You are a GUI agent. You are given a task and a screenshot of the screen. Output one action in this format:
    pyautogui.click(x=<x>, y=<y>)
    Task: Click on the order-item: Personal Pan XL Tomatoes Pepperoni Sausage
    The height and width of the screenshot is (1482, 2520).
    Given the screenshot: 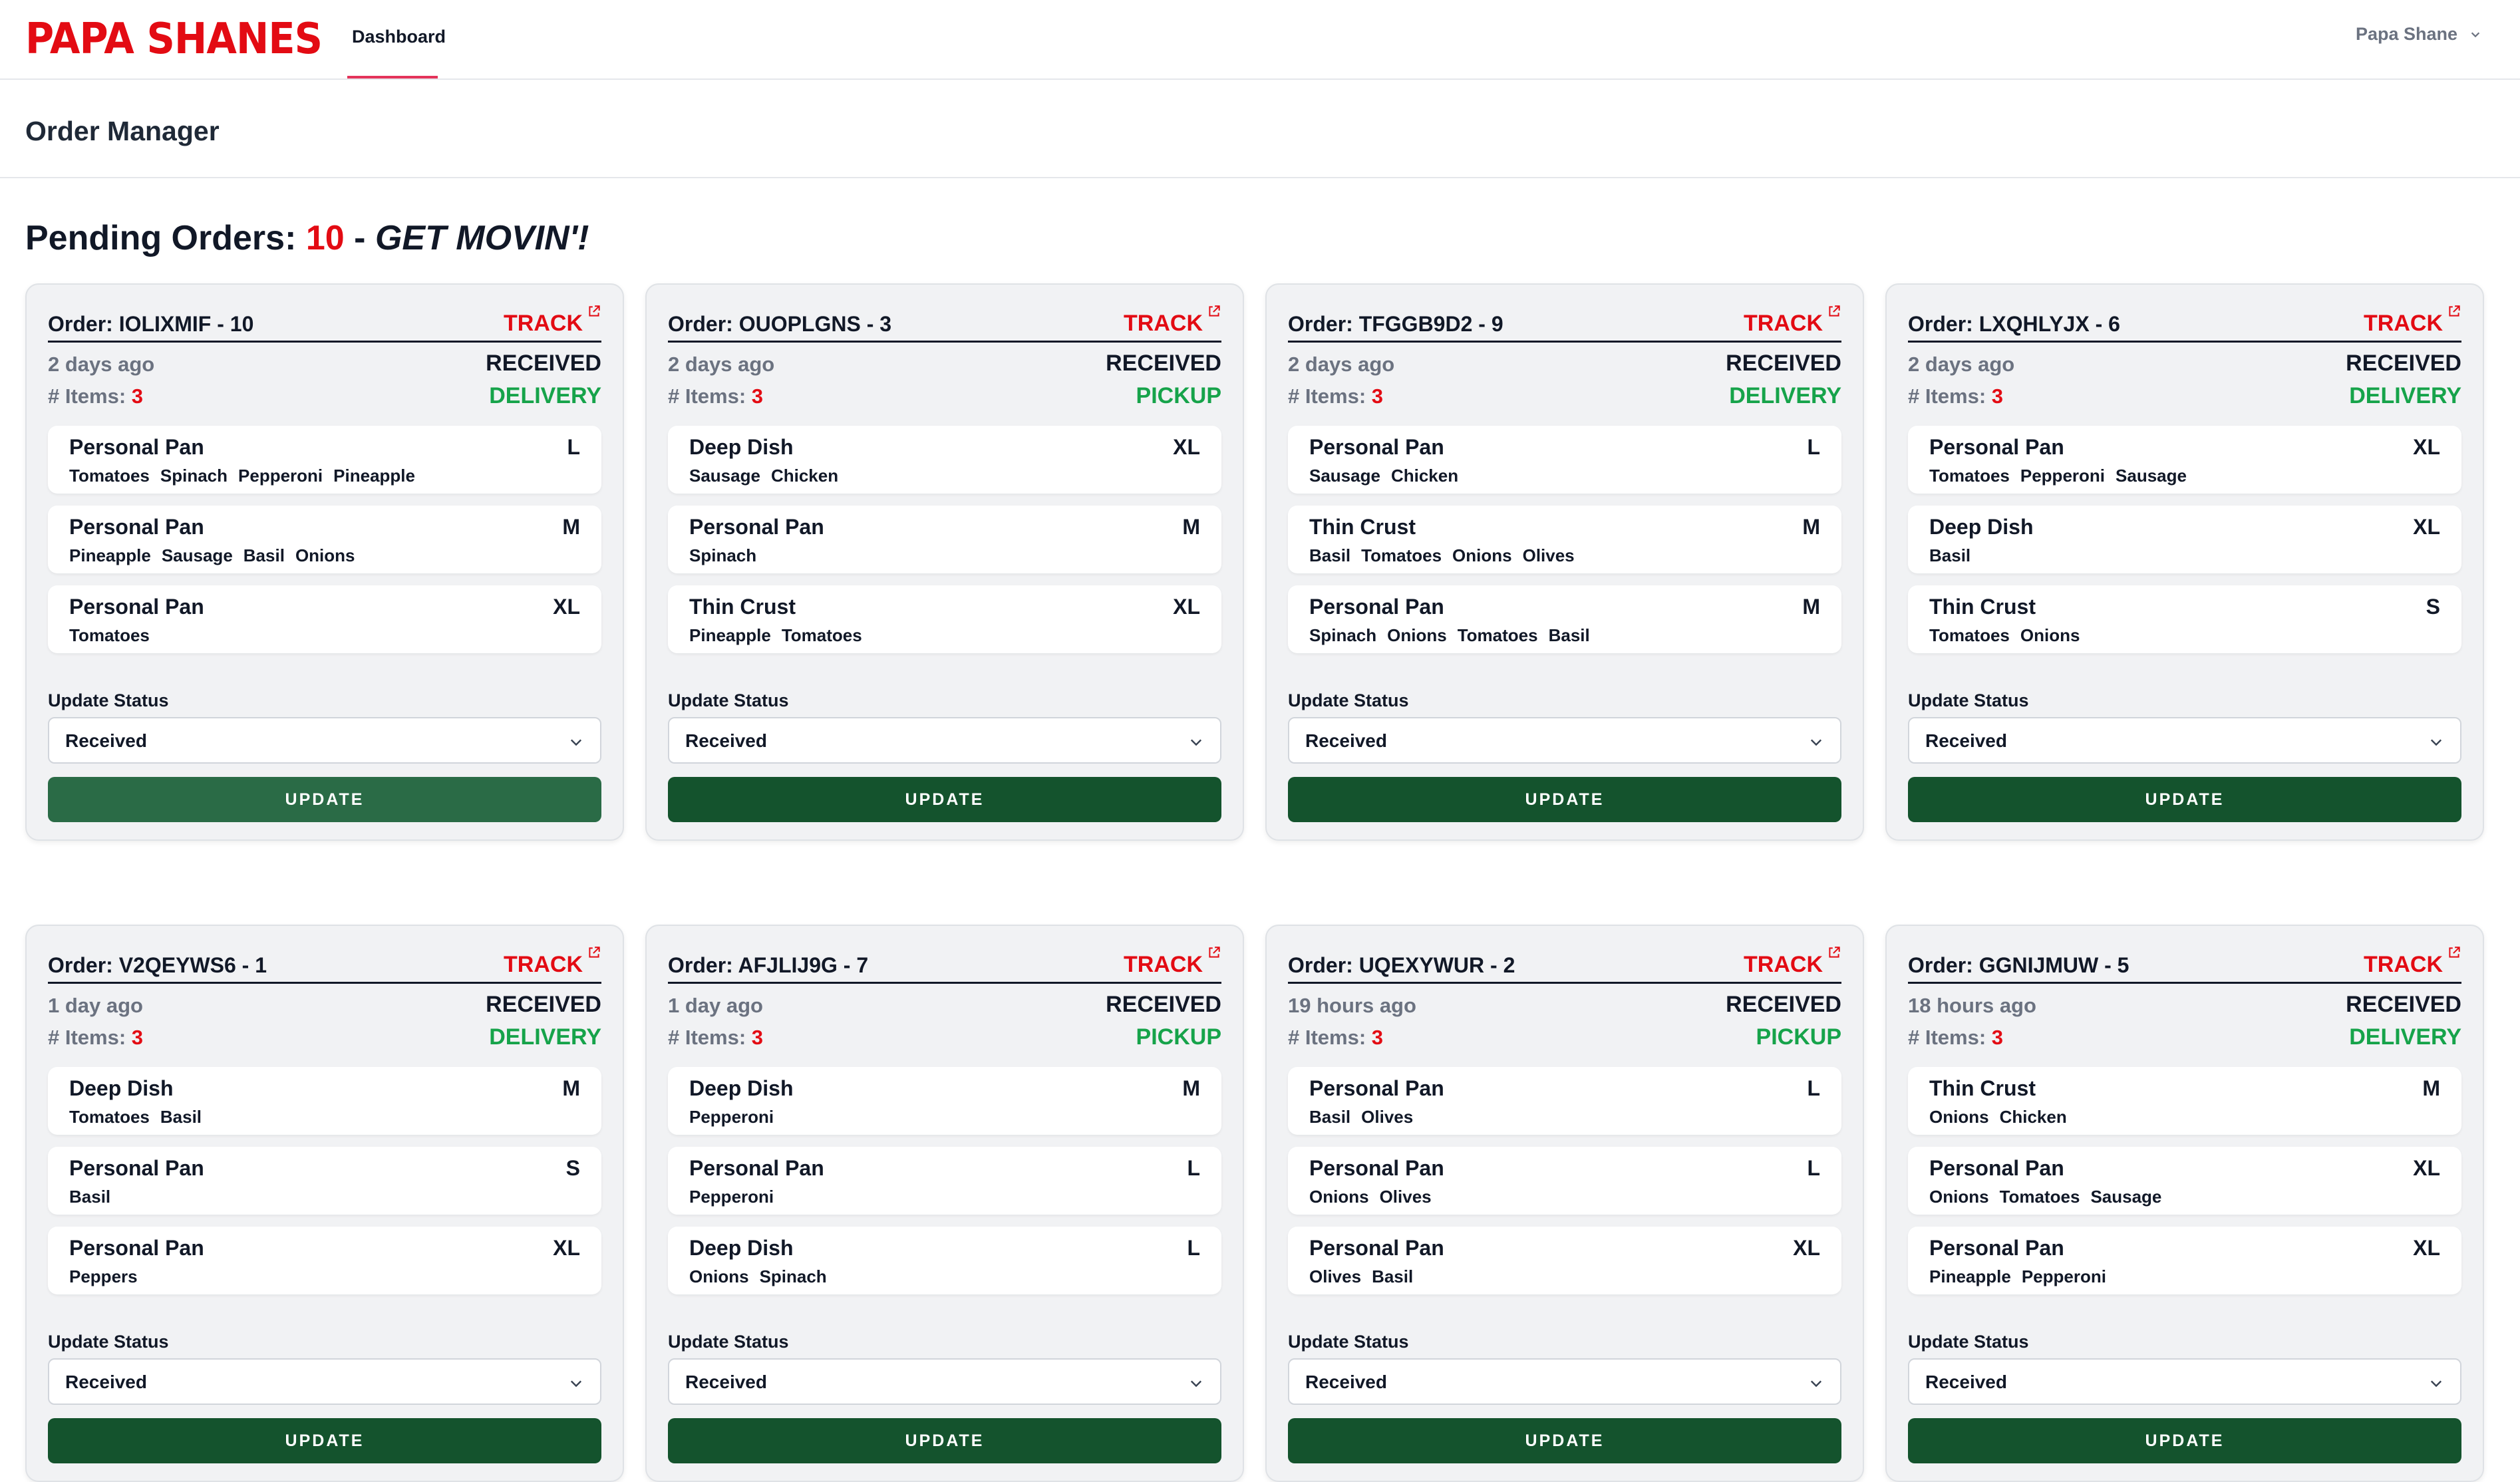 What is the action you would take?
    pyautogui.click(x=2184, y=460)
    